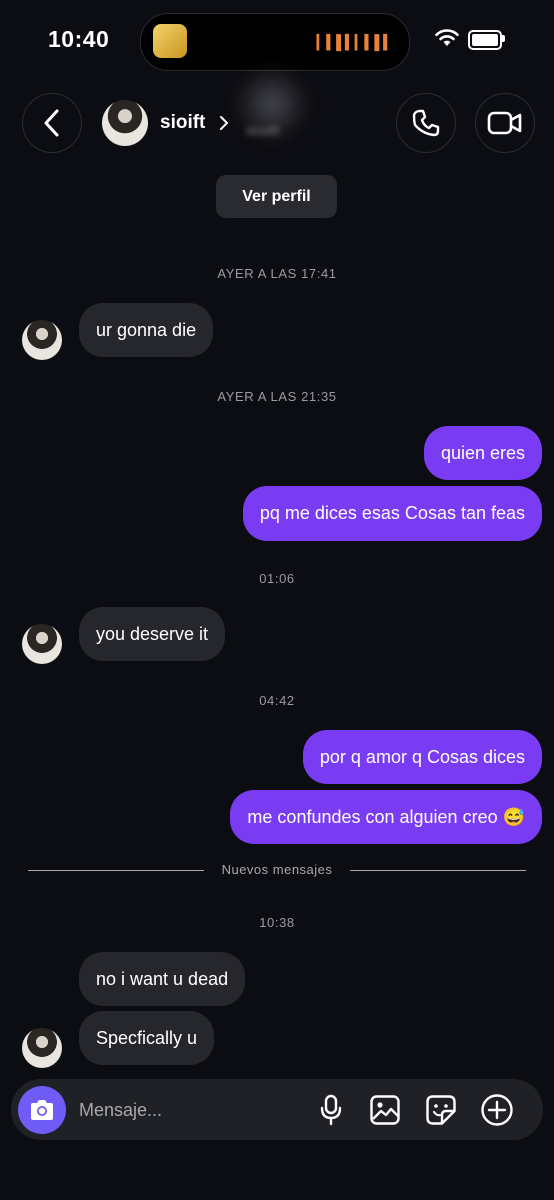 This screenshot has width=554, height=1200. Describe the element at coordinates (503, 38) in the screenshot. I see `battery-cap` at that location.